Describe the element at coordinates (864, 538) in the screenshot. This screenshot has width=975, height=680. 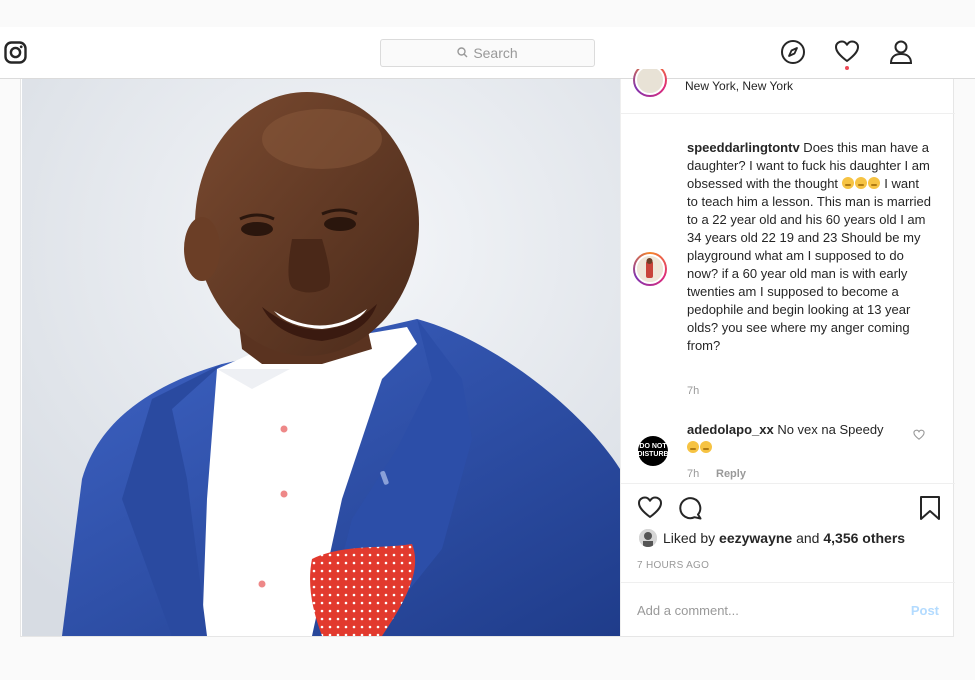
I see `liked-by-others: 4,356 others` at that location.